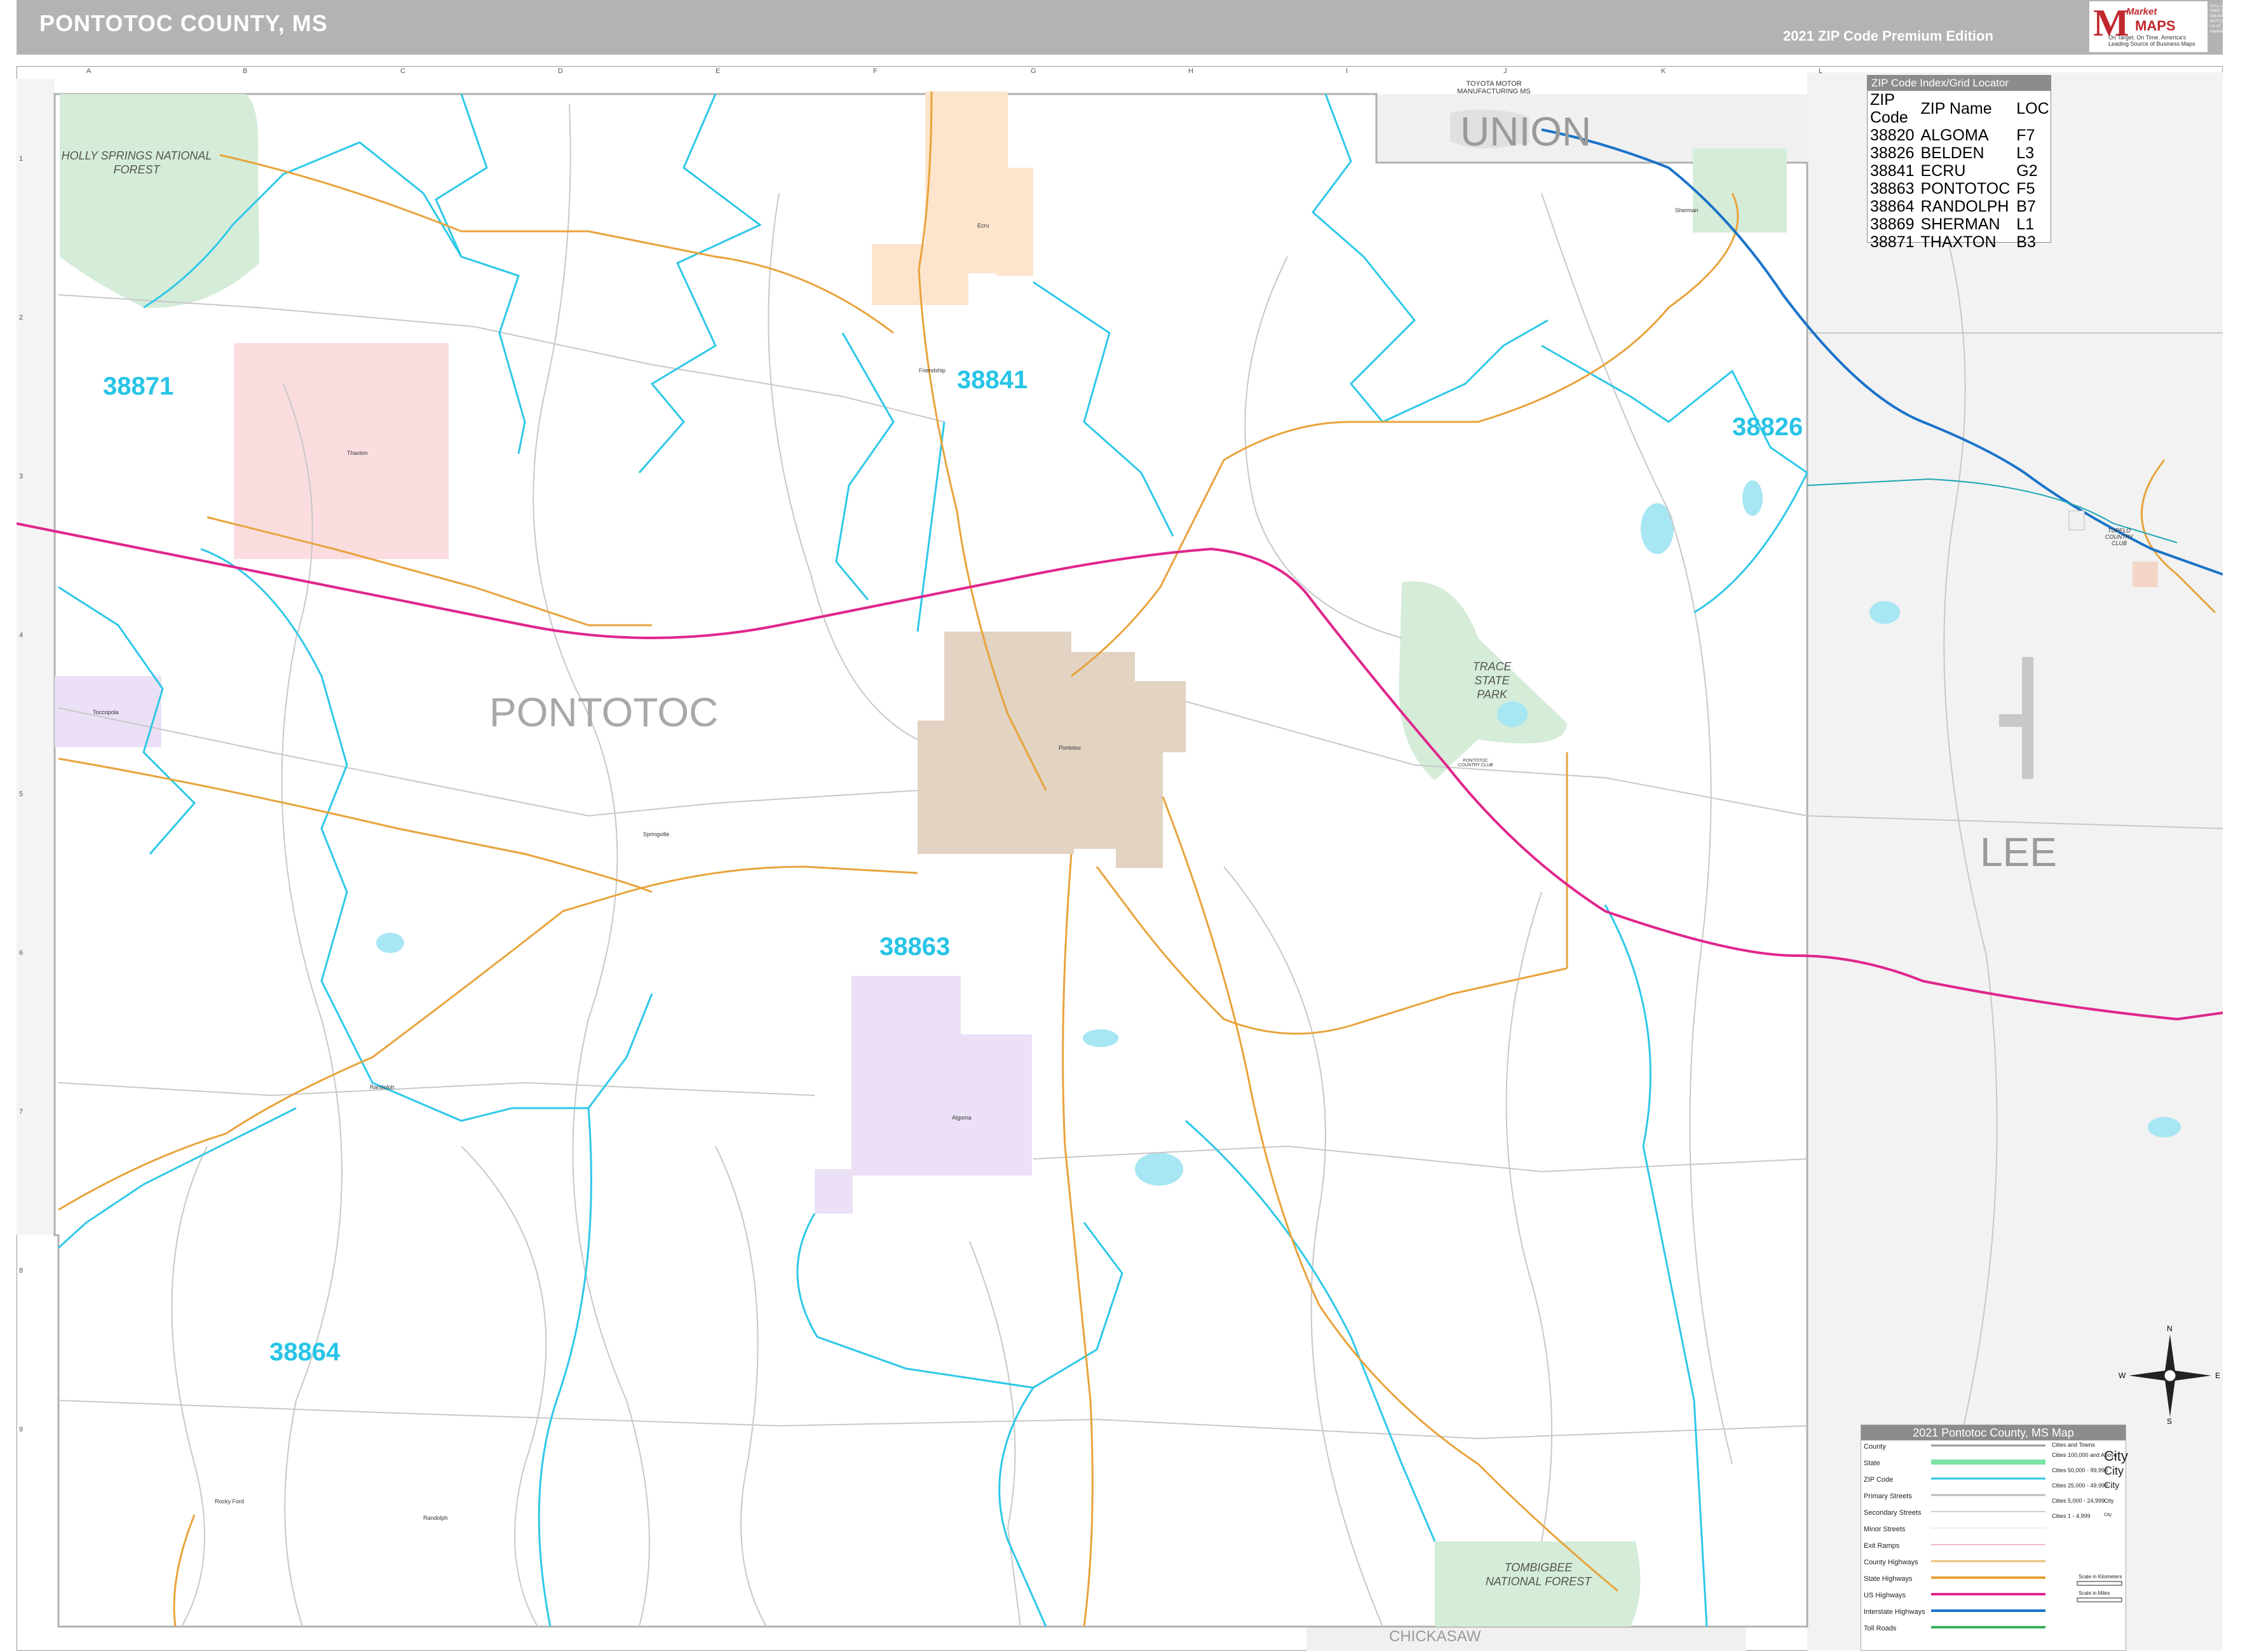 This screenshot has height=1652, width=2245. Describe the element at coordinates (1960, 224) in the screenshot. I see `name-cell: SHERMAN` at that location.